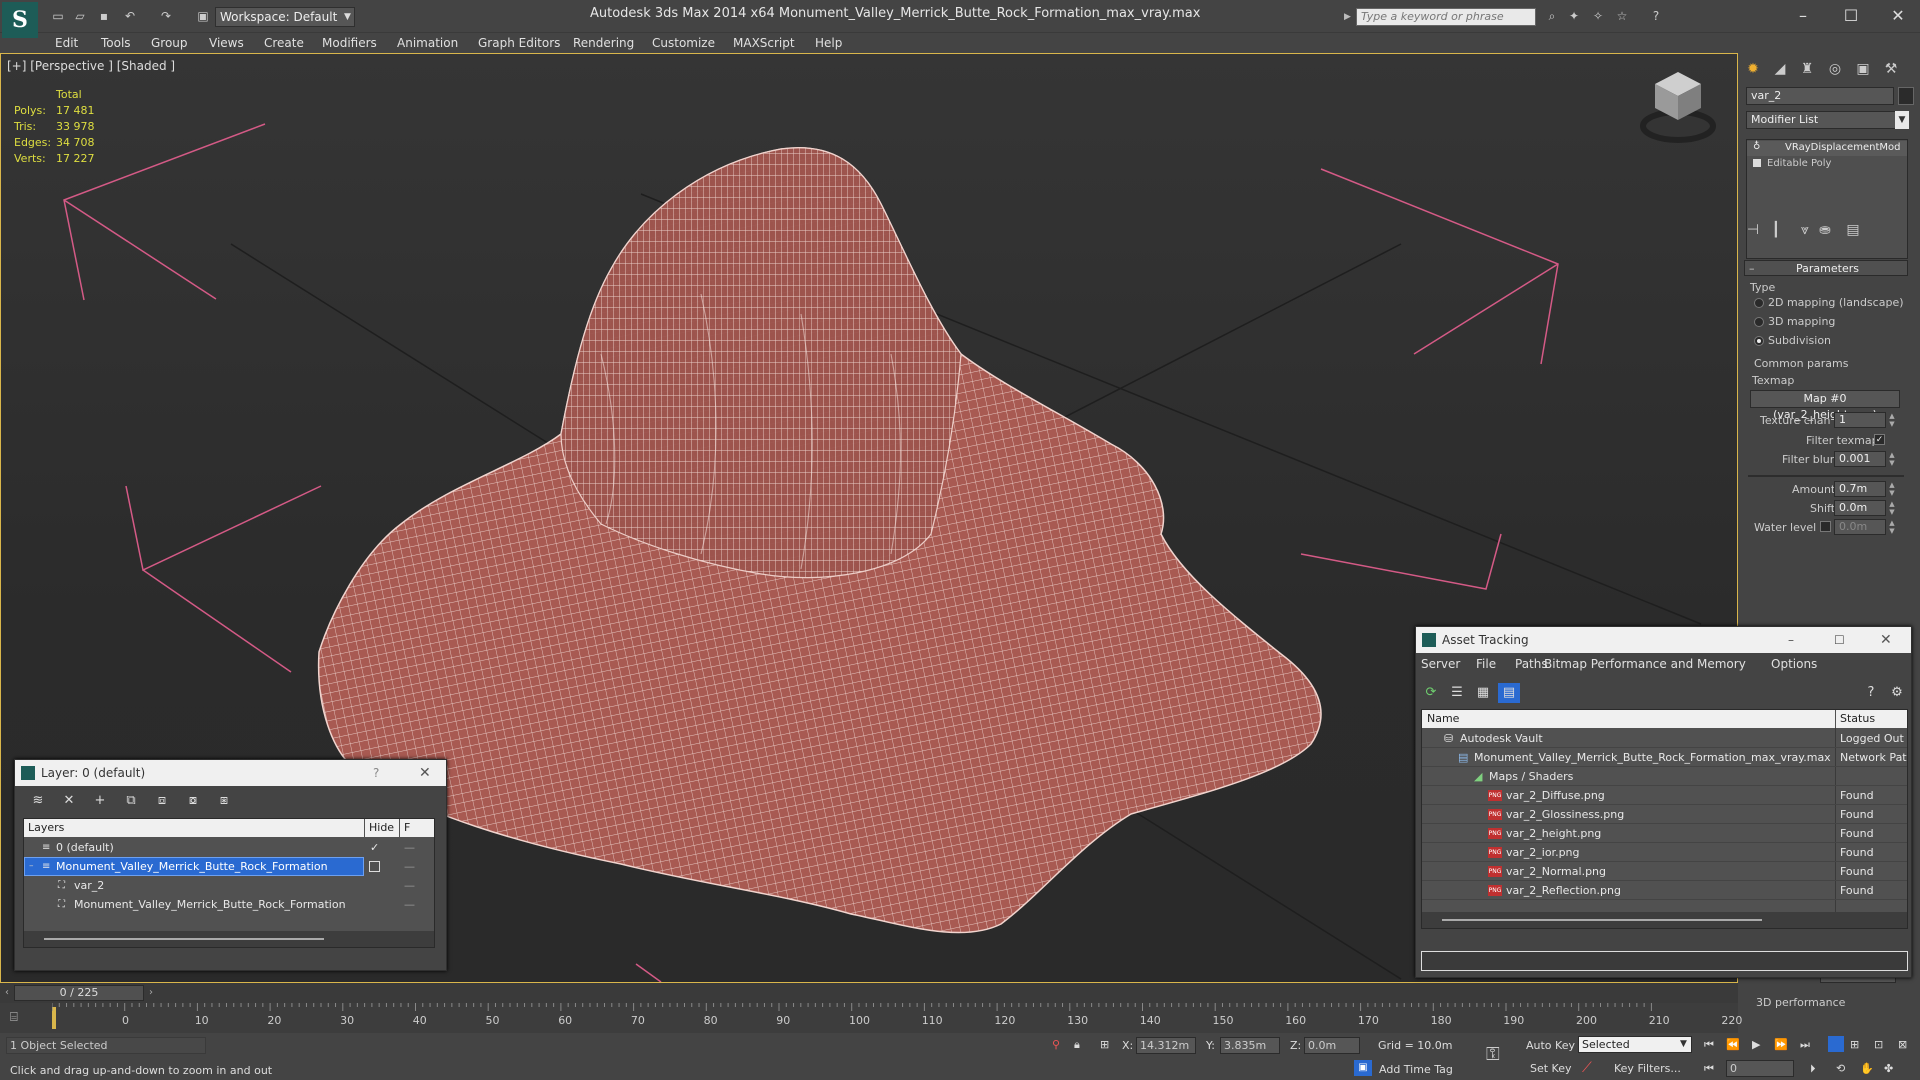 The image size is (1920, 1080). What do you see at coordinates (1860, 489) in the screenshot?
I see `amount-field: 0.7m` at bounding box center [1860, 489].